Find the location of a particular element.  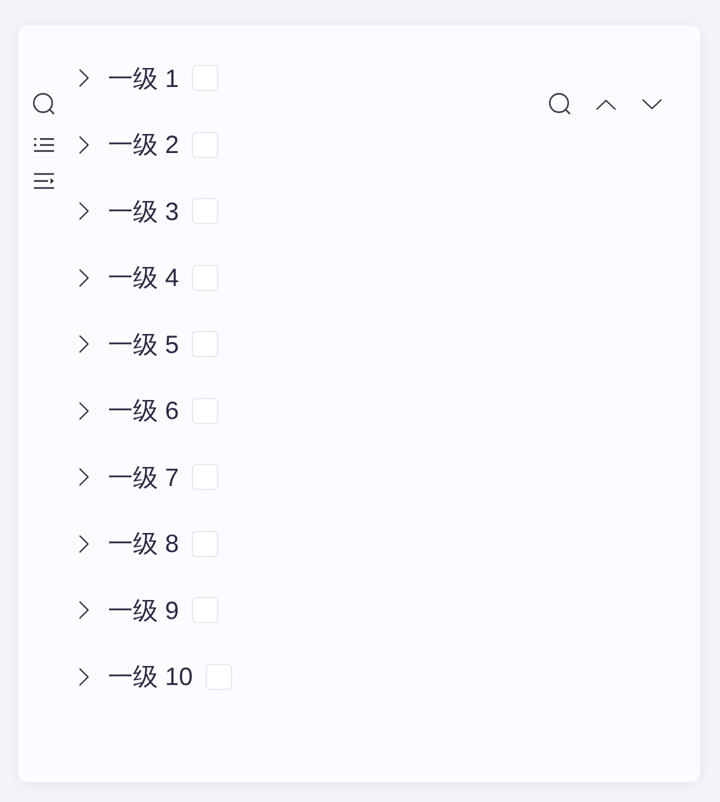

tree-node-label: 一级 9 is located at coordinates (143, 610).